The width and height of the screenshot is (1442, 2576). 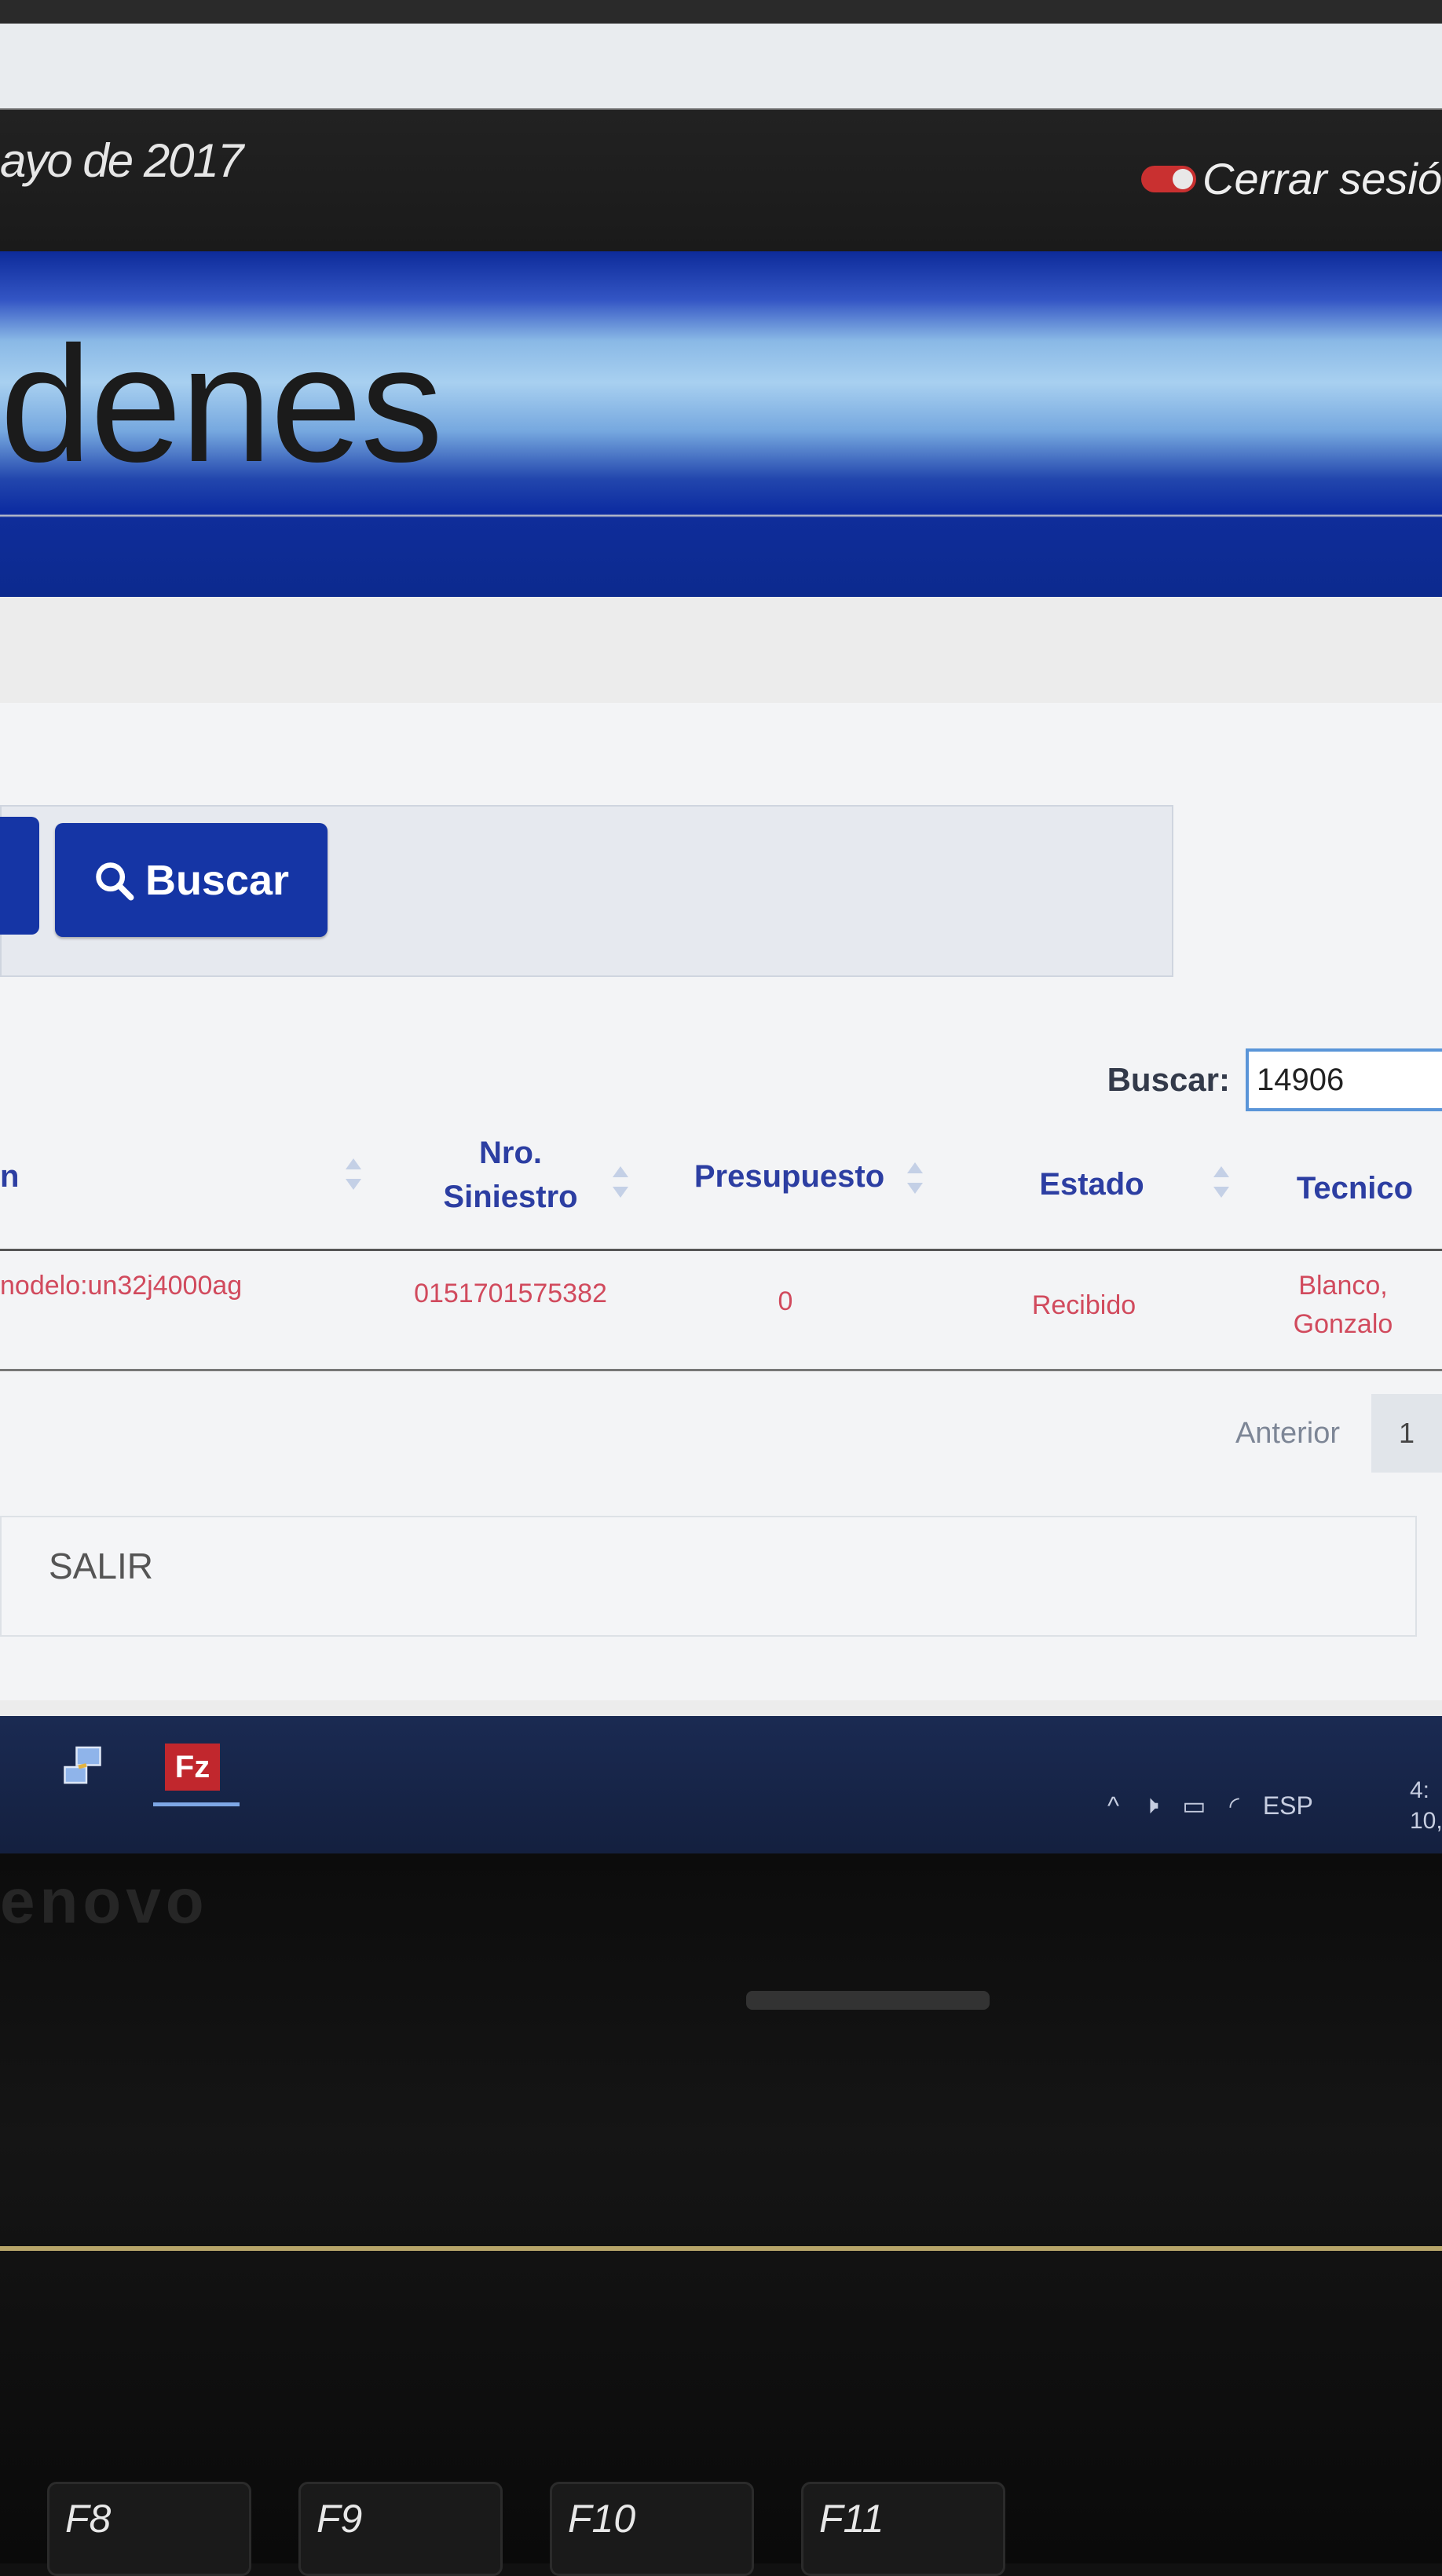 What do you see at coordinates (1083, 1305) in the screenshot?
I see `cell-estado: Recibido` at bounding box center [1083, 1305].